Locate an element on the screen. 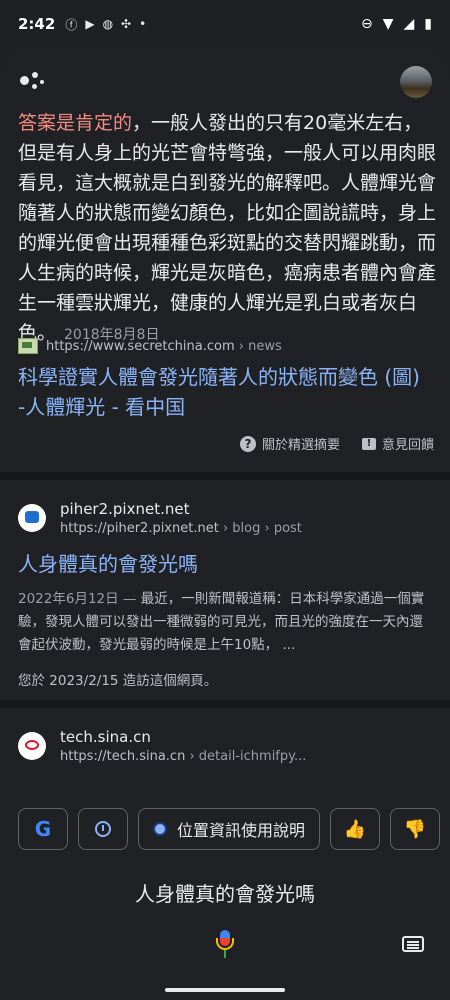 Image resolution: width=450 pixels, height=1000 pixels. secretchina-favicon-icon is located at coordinates (28, 346).